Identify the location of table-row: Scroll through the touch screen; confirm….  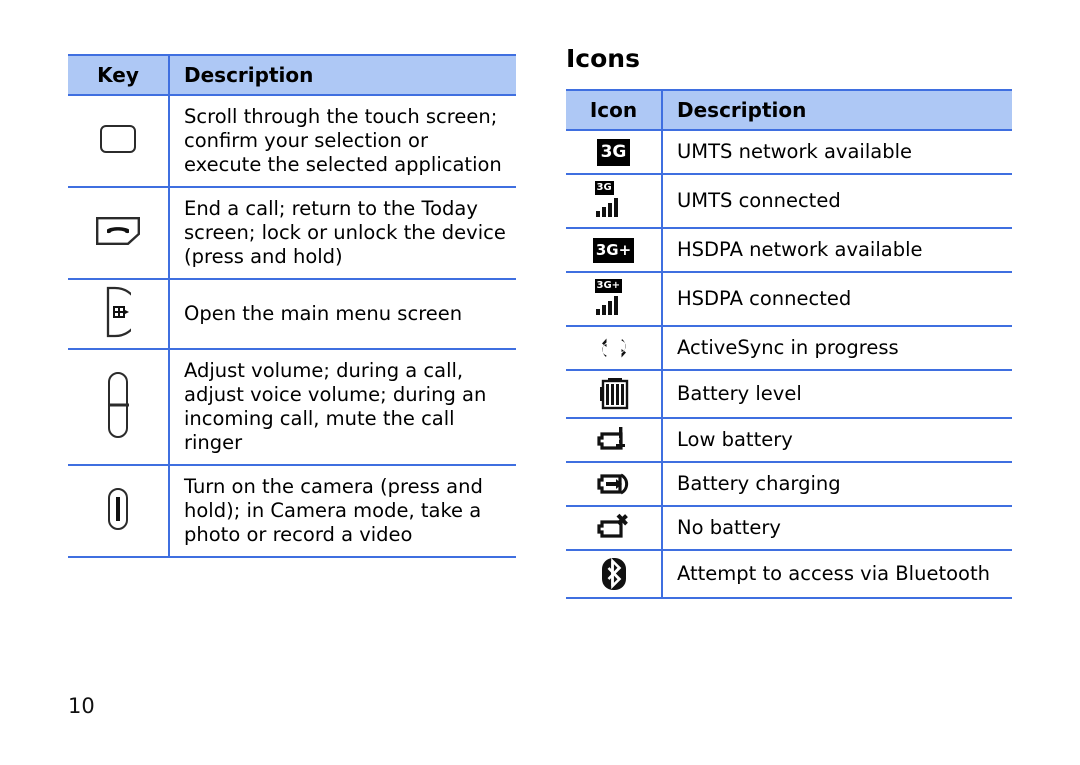
(292, 141).